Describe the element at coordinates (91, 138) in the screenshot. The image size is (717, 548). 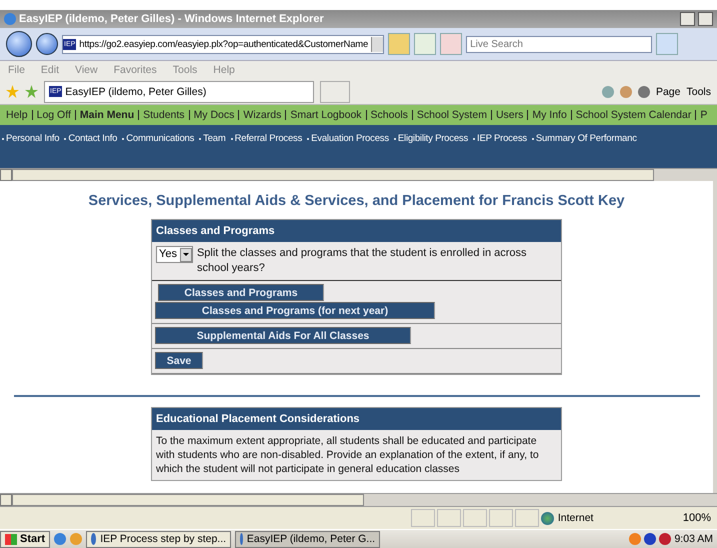
I see `nav-link: Contact Info` at that location.